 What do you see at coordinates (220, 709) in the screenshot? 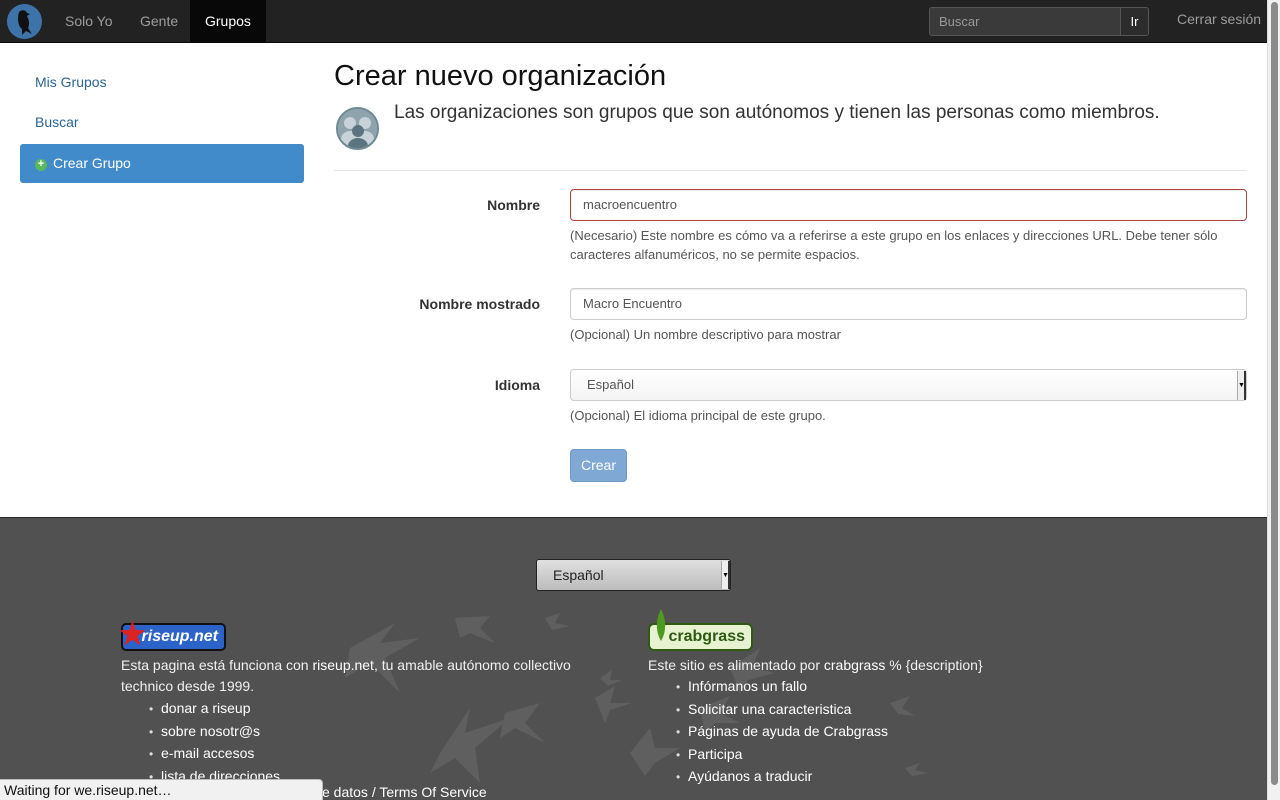
I see `link-donar: donar a riseup` at bounding box center [220, 709].